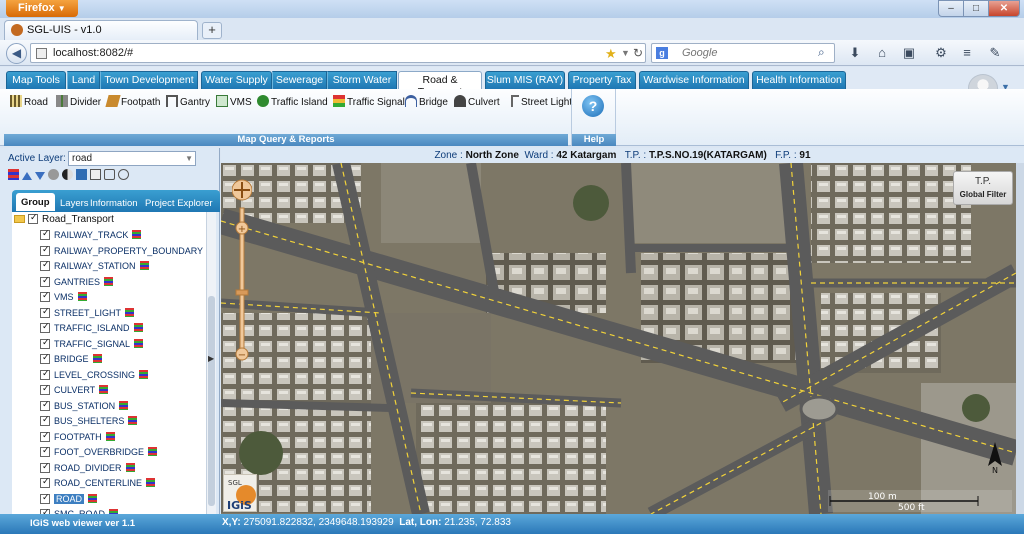  I want to click on layer-item: LEVEL_CROSSING, so click(94, 376).